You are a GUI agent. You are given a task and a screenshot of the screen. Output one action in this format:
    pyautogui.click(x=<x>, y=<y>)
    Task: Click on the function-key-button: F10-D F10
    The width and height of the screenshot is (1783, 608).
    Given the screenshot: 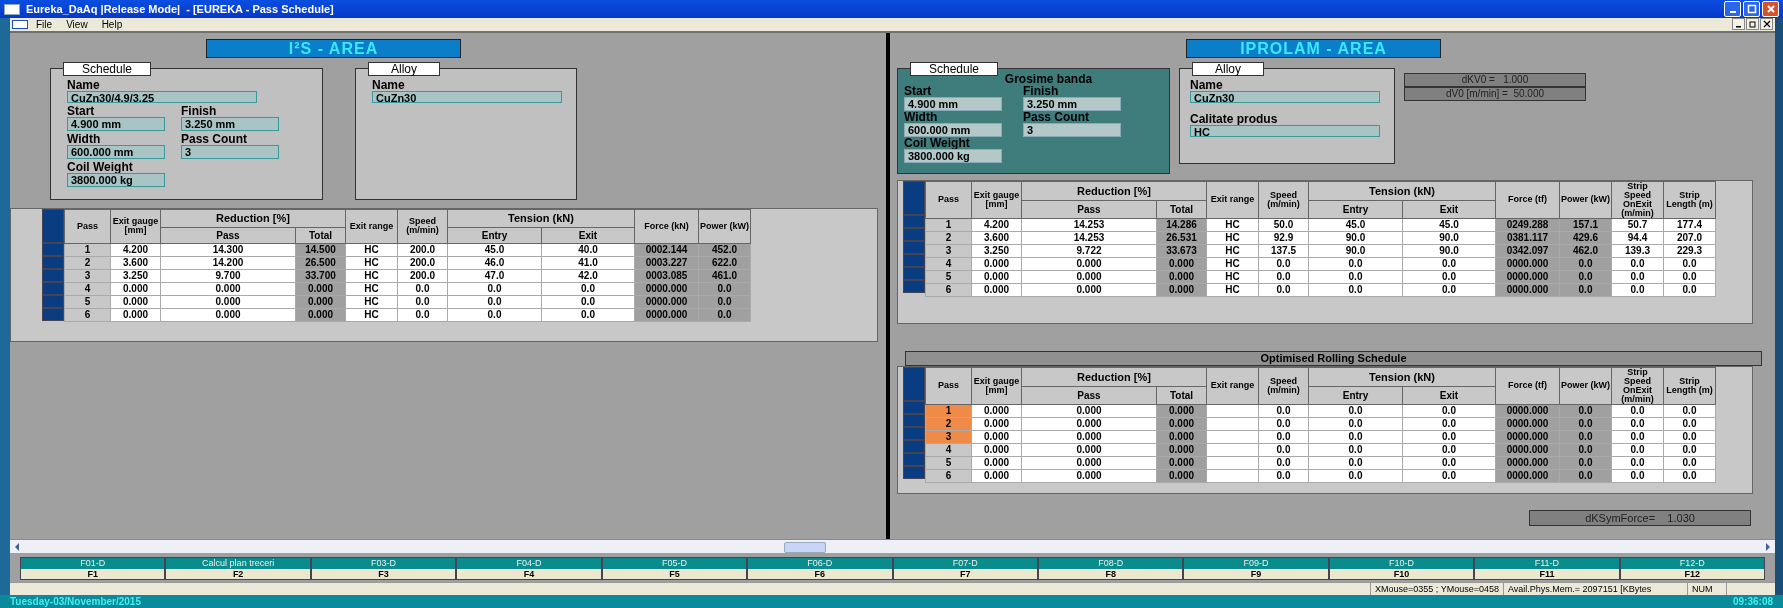 What is the action you would take?
    pyautogui.click(x=1401, y=568)
    